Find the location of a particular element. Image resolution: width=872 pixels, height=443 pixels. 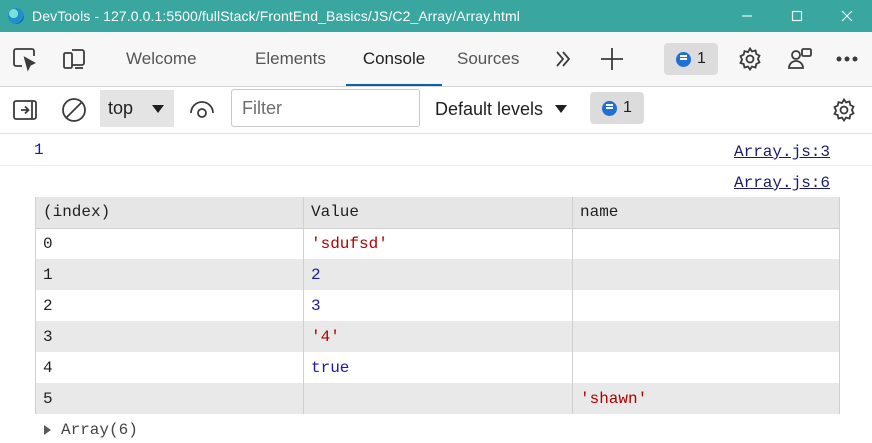

clear-icon is located at coordinates (74, 110).